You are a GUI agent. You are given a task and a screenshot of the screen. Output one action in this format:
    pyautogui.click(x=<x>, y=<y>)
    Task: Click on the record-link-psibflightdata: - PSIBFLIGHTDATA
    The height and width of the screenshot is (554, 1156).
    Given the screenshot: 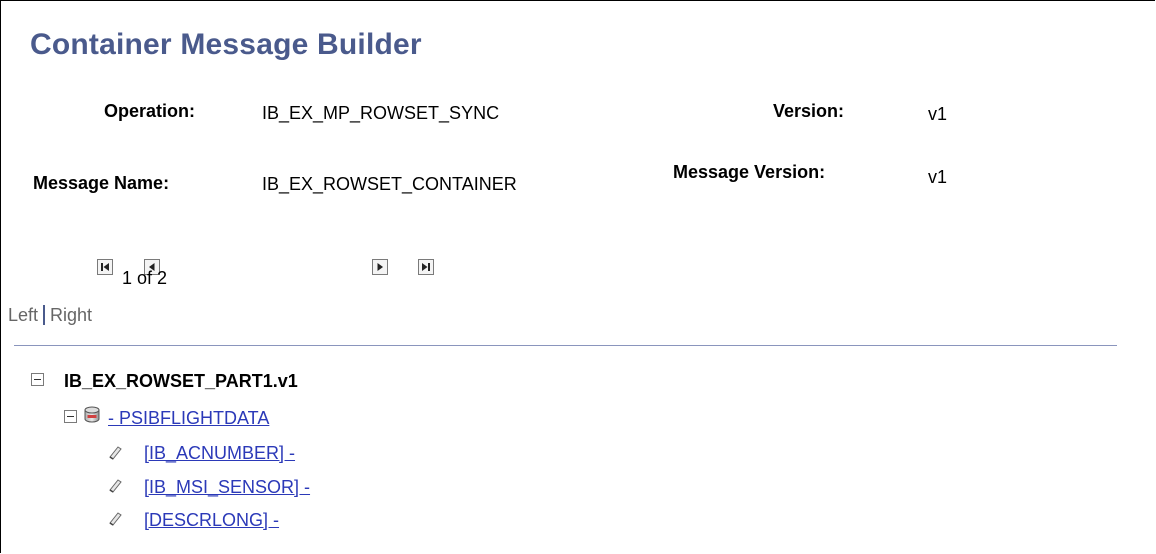 What is the action you would take?
    pyautogui.click(x=188, y=418)
    